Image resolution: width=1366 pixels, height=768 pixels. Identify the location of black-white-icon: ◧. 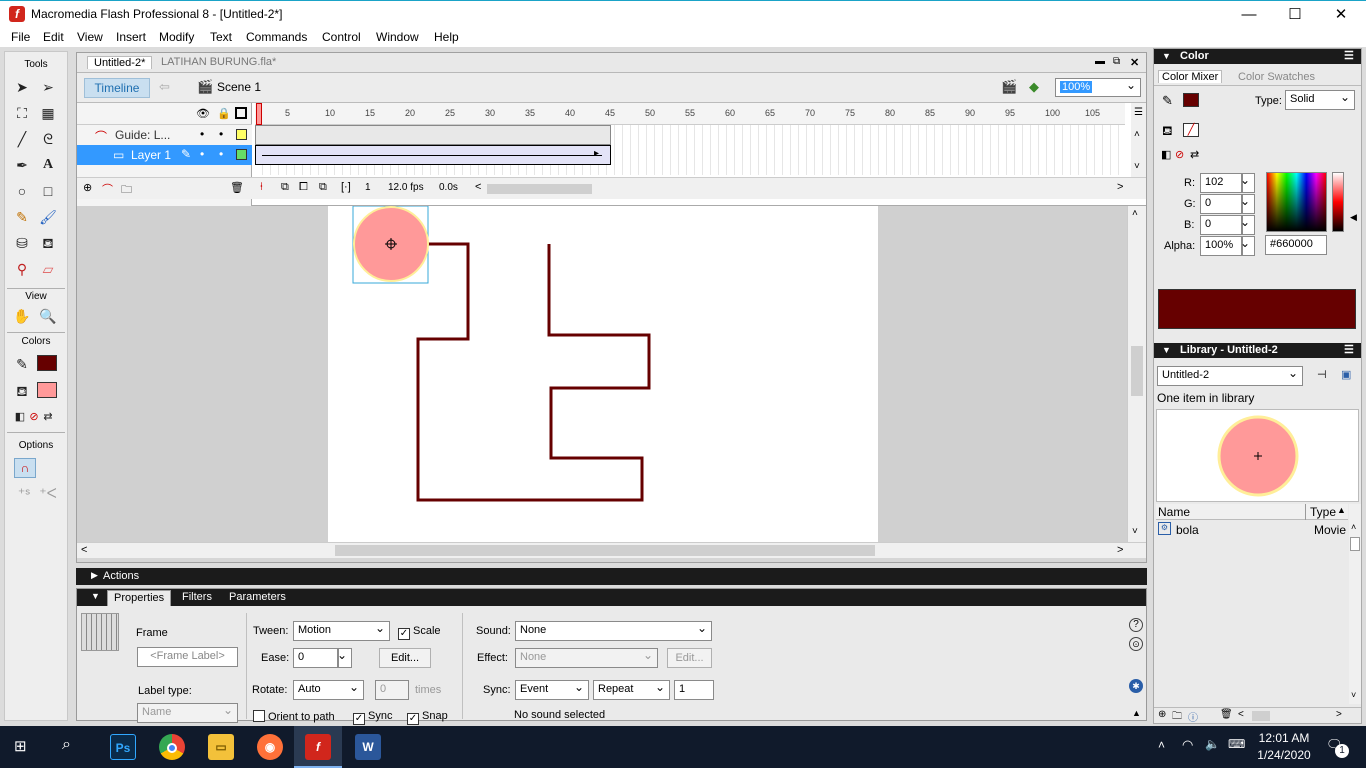
(1166, 154).